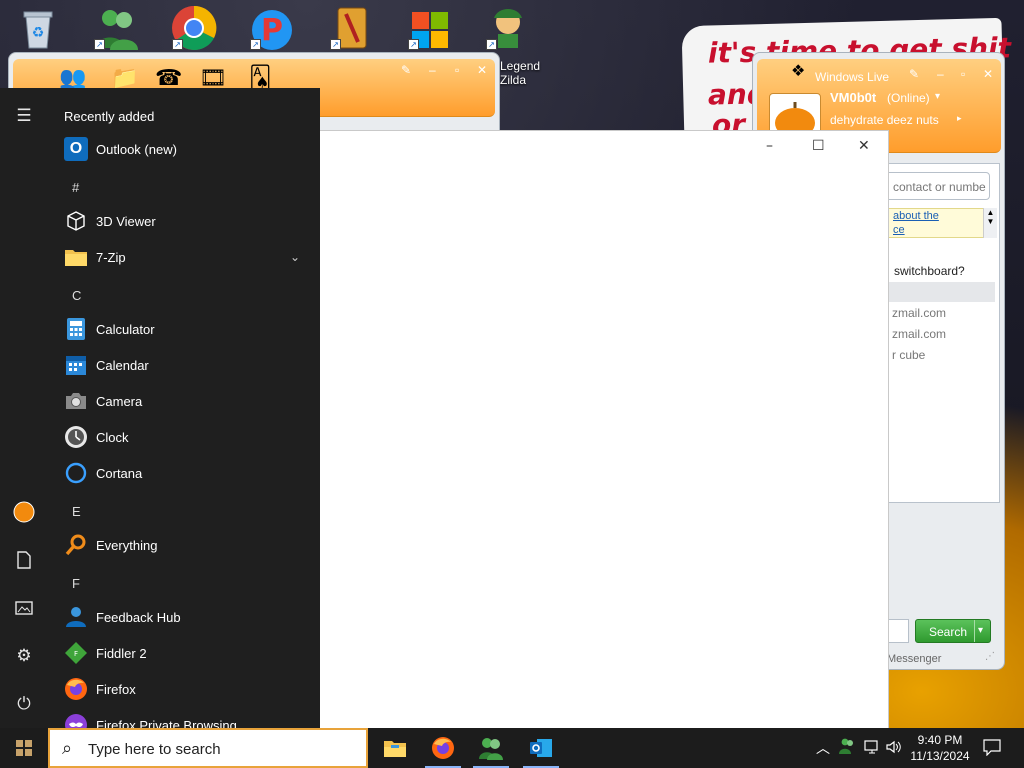 Image resolution: width=1024 pixels, height=768 pixels. Describe the element at coordinates (184, 689) in the screenshot. I see `app-item-firefox: Firefox` at that location.